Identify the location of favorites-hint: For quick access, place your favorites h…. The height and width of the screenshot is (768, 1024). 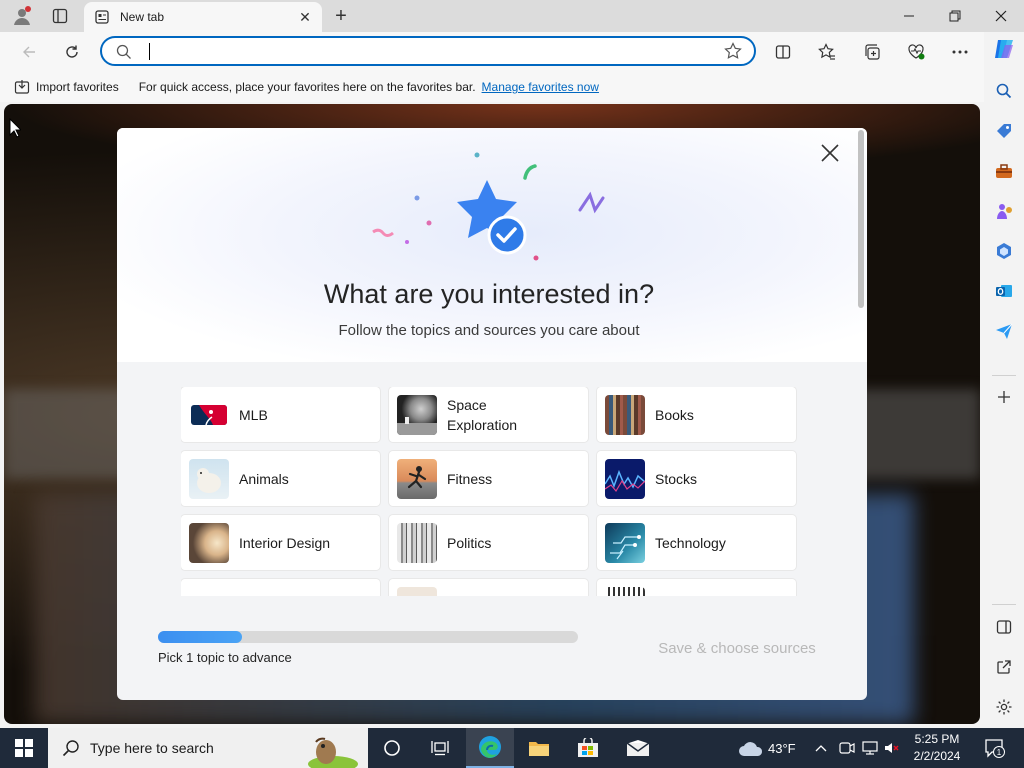
(307, 87).